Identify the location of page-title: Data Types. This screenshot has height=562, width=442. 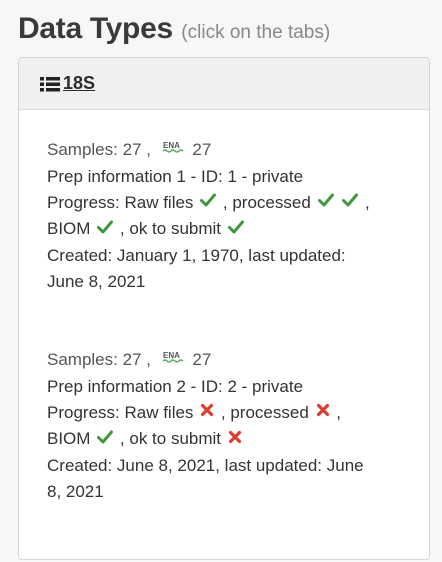
(95, 28).